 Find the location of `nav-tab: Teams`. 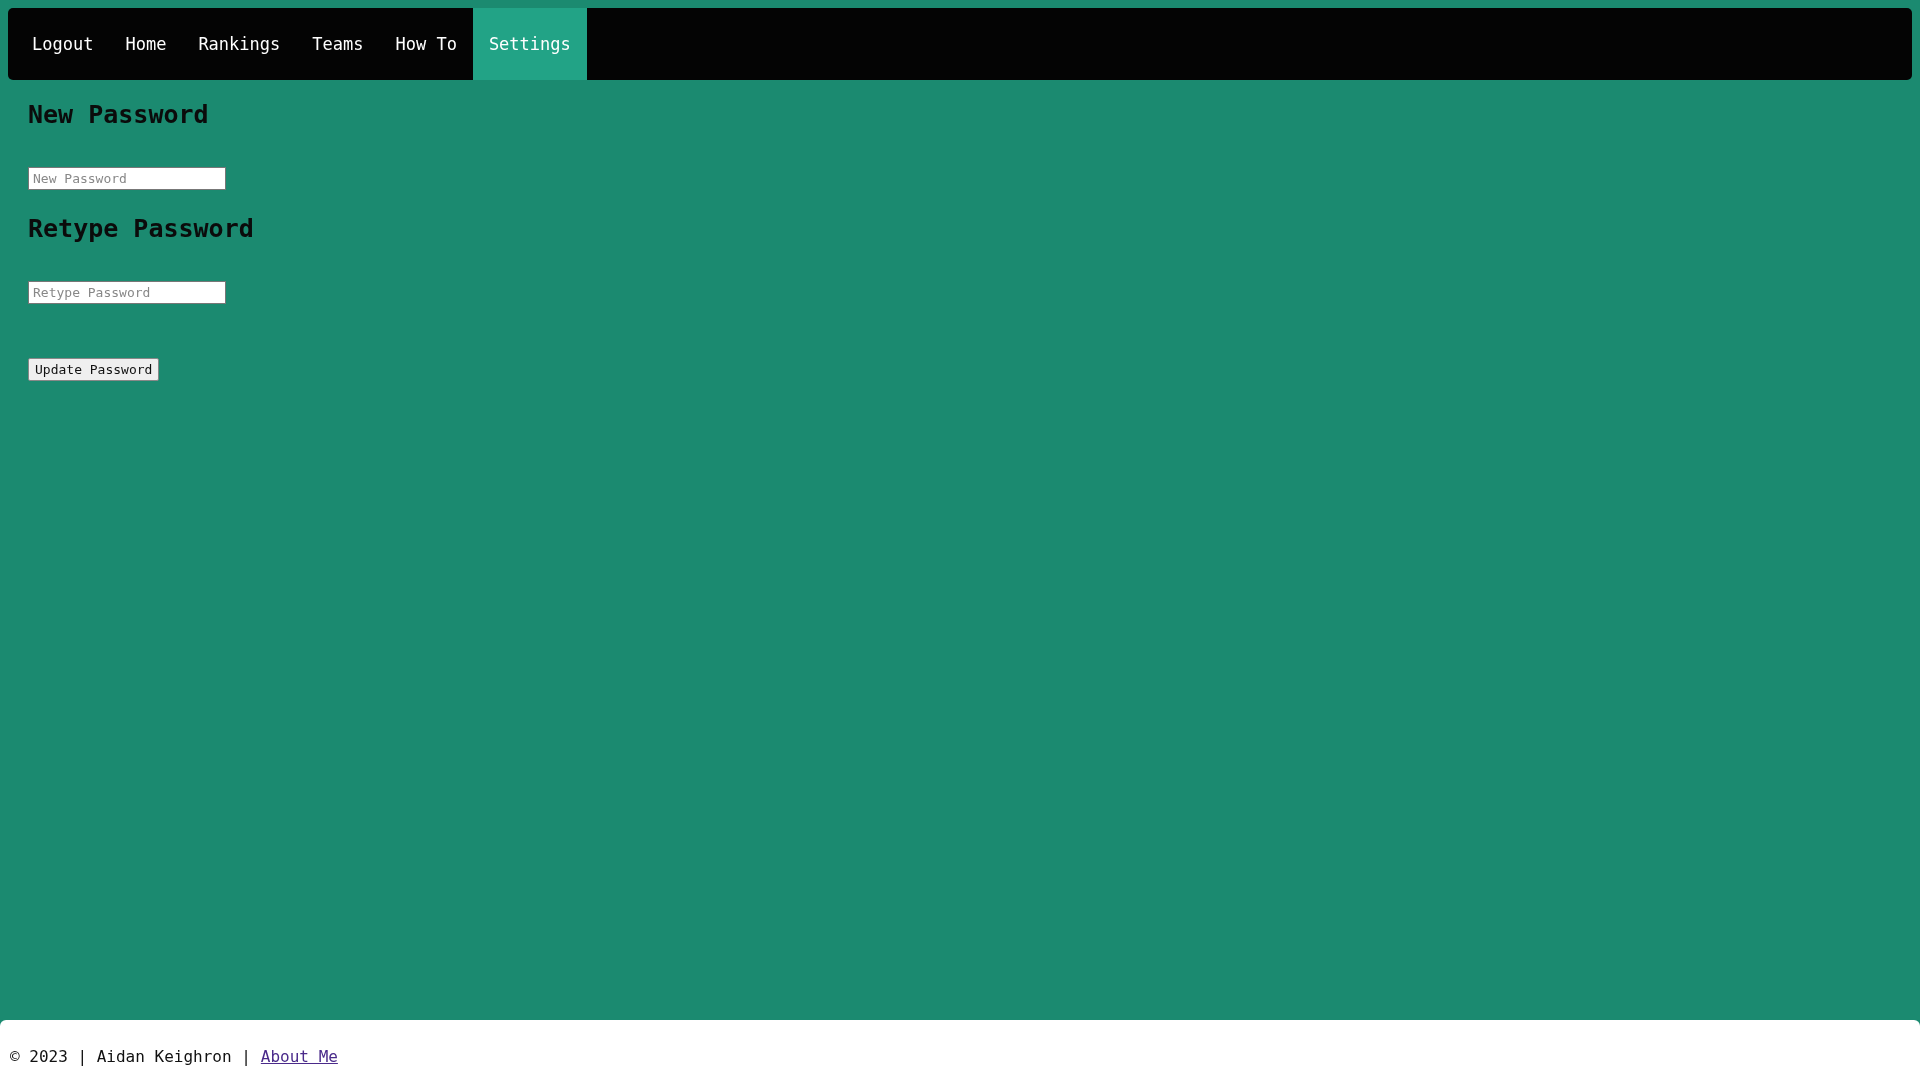

nav-tab: Teams is located at coordinates (338, 44).